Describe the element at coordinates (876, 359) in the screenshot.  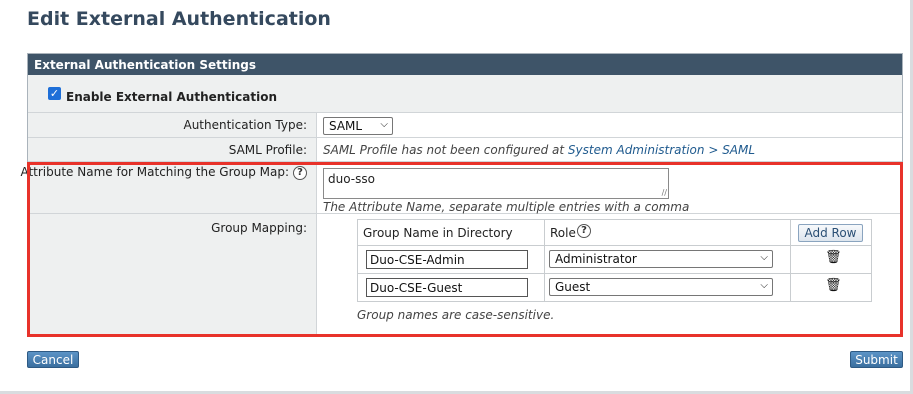
I see `submit-button: Submit` at that location.